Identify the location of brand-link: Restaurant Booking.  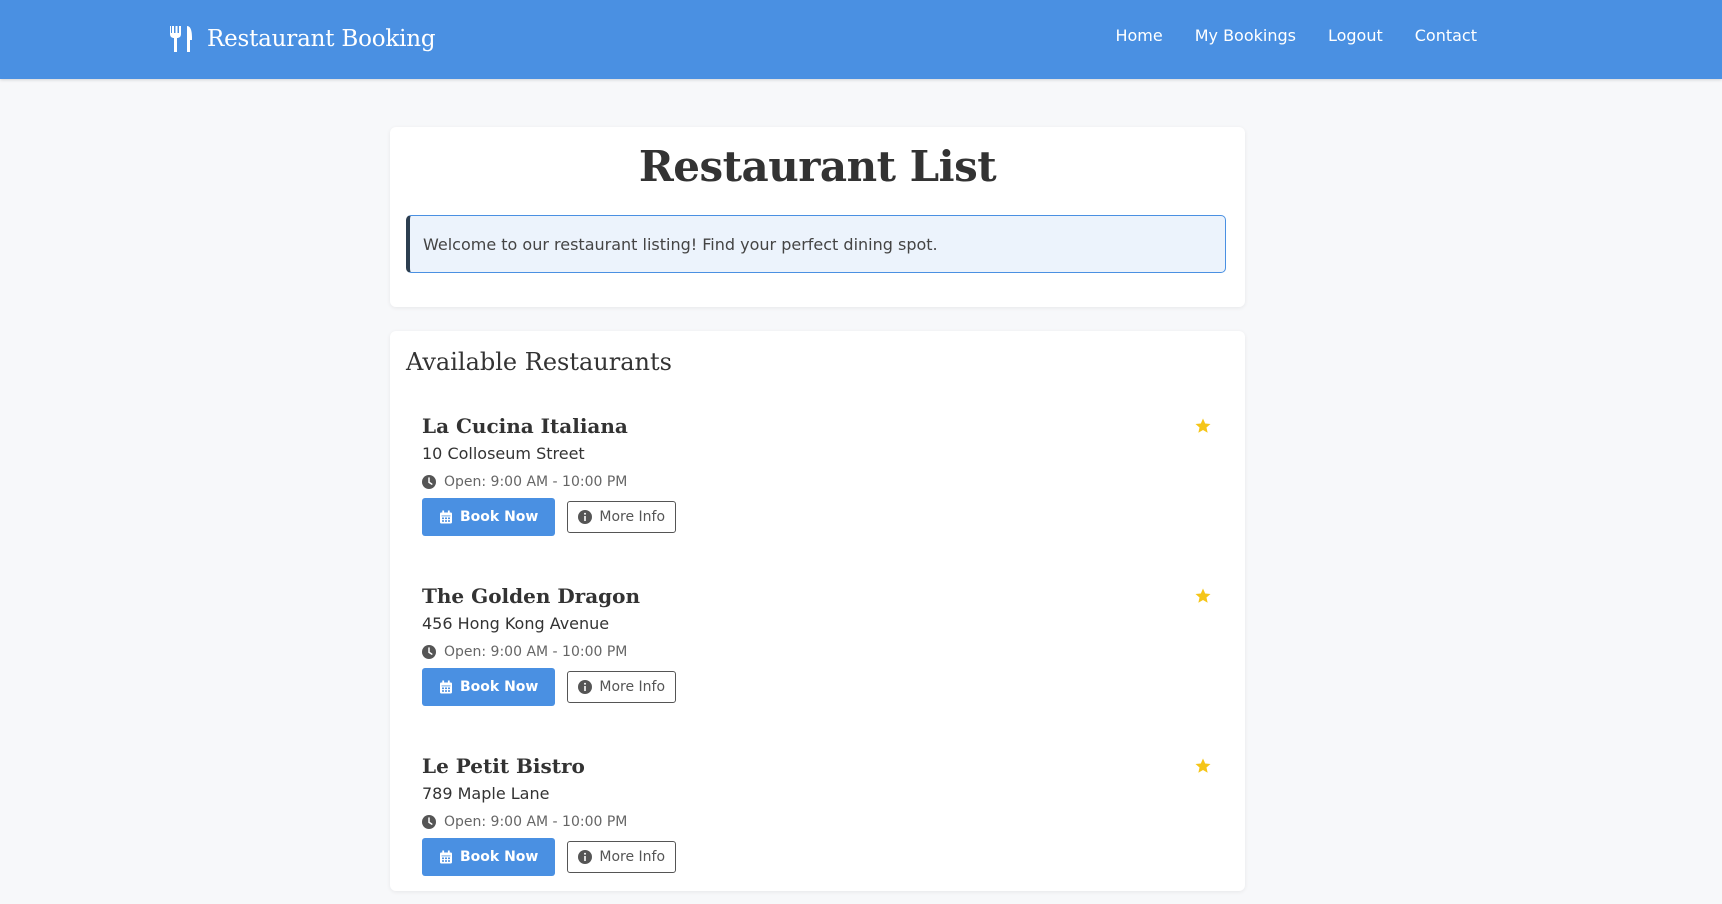
(302, 39).